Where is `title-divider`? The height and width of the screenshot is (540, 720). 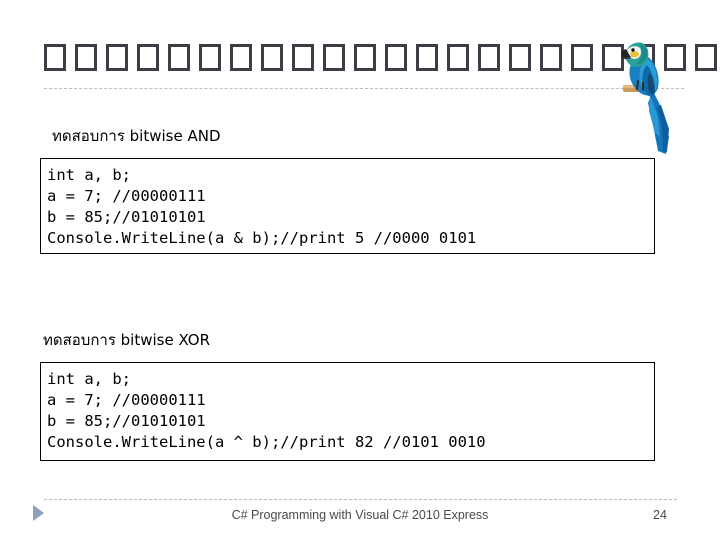
title-divider is located at coordinates (364, 88).